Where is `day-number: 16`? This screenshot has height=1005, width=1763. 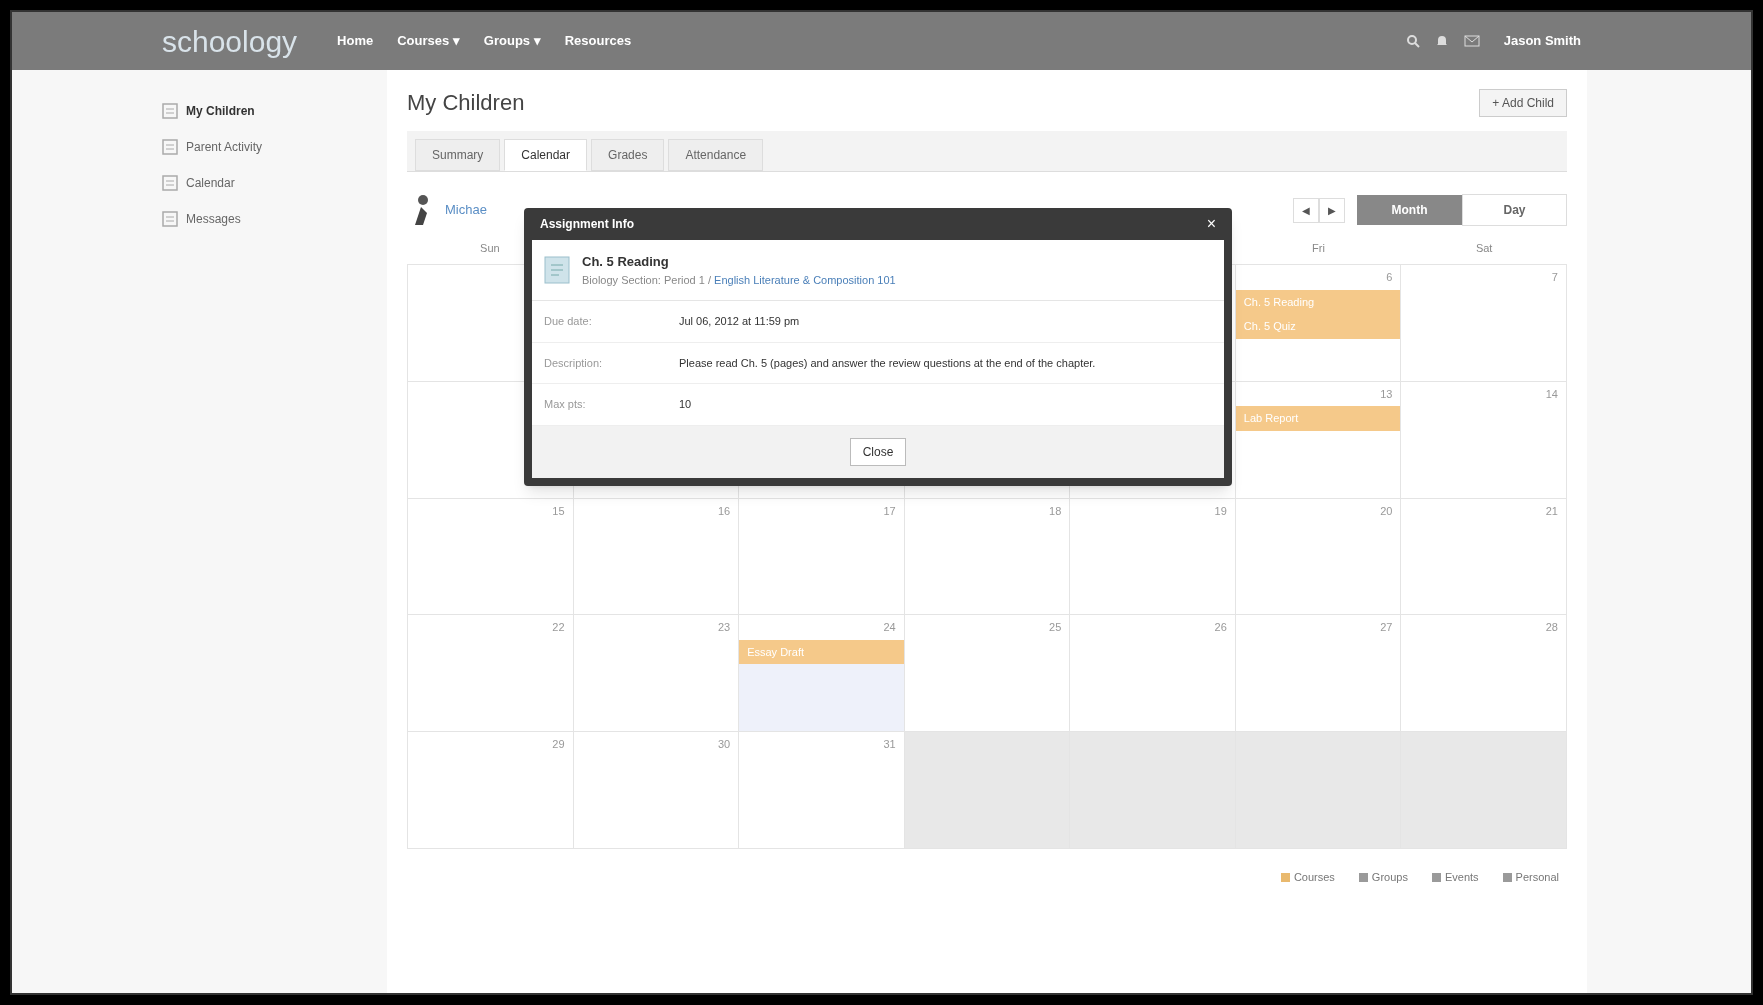
day-number: 16 is located at coordinates (724, 511).